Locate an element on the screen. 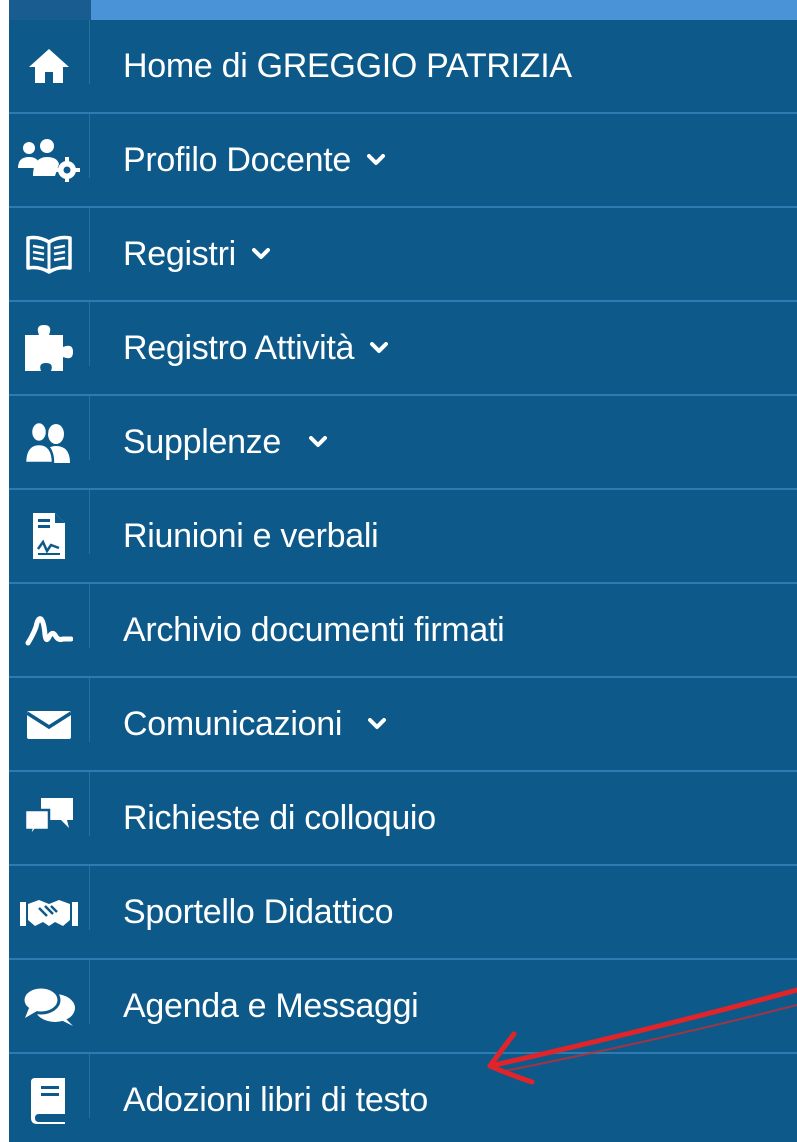  book-icon is located at coordinates (49, 1098).